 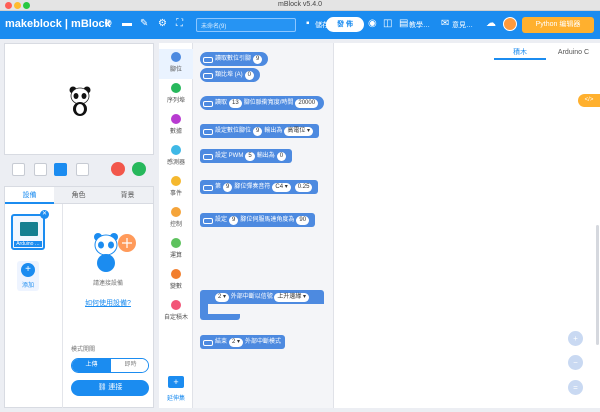 What do you see at coordinates (176, 126) in the screenshot?
I see `category-data: 數據` at bounding box center [176, 126].